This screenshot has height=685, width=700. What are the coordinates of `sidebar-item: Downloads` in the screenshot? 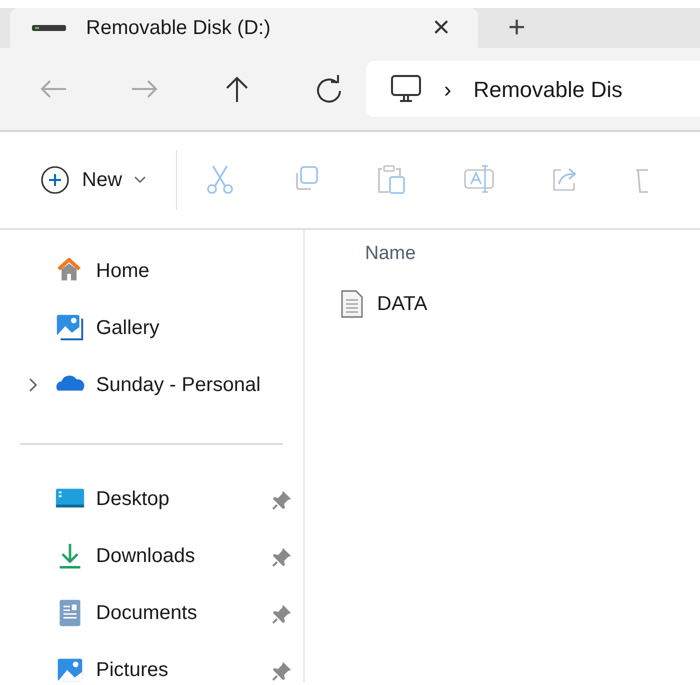 It's located at (151, 556).